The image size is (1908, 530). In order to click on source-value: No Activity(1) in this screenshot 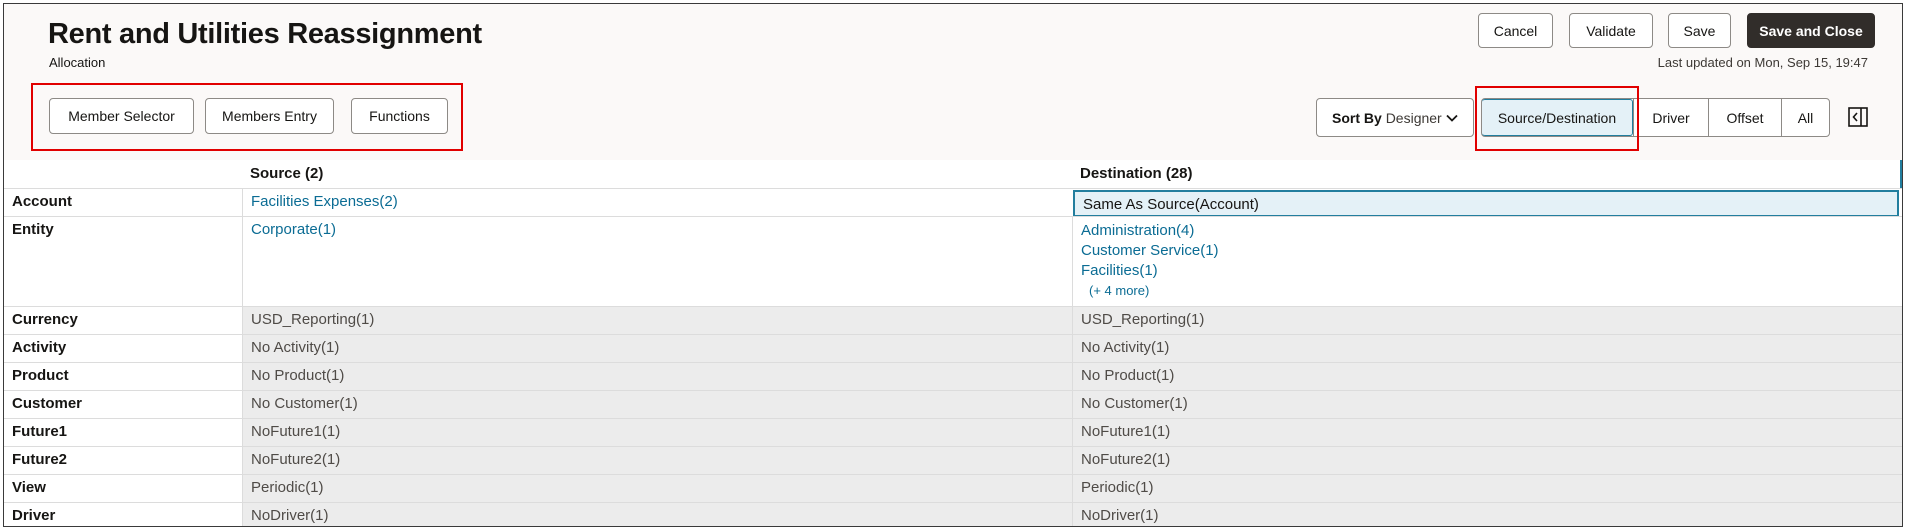, I will do `click(657, 348)`.